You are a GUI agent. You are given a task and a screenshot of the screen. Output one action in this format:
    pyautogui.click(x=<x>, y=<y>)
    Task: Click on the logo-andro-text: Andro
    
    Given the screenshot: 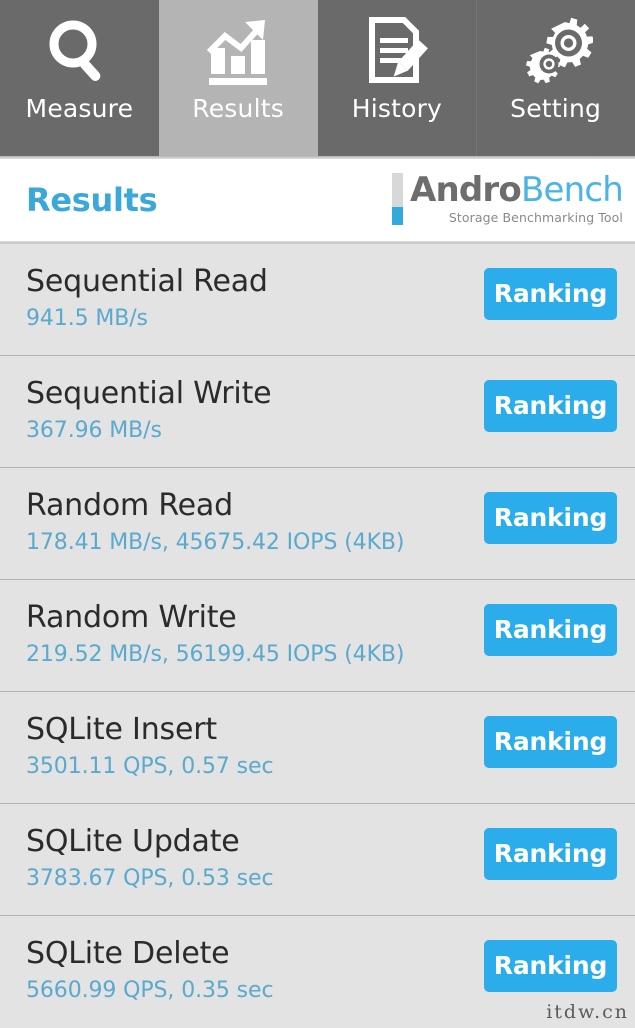 What is the action you would take?
    pyautogui.click(x=465, y=190)
    